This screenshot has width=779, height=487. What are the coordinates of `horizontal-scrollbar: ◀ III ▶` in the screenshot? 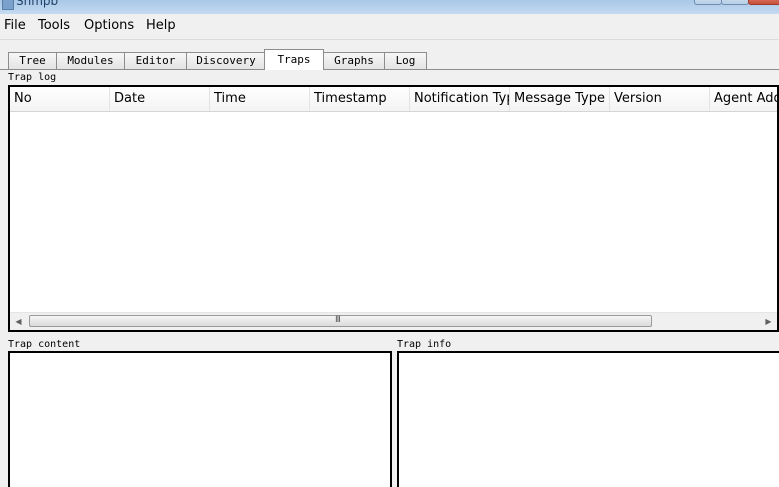 It's located at (393, 321).